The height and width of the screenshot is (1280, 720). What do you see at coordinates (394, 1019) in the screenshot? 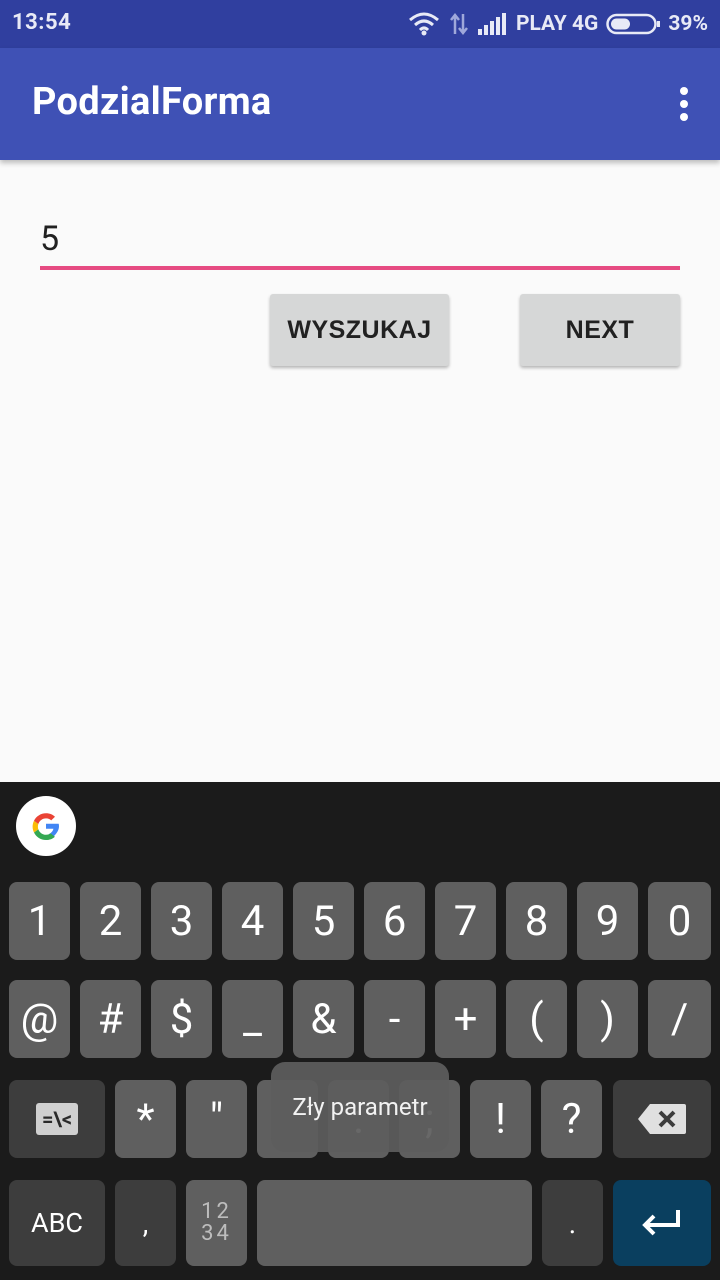
I see `key-minus: -` at bounding box center [394, 1019].